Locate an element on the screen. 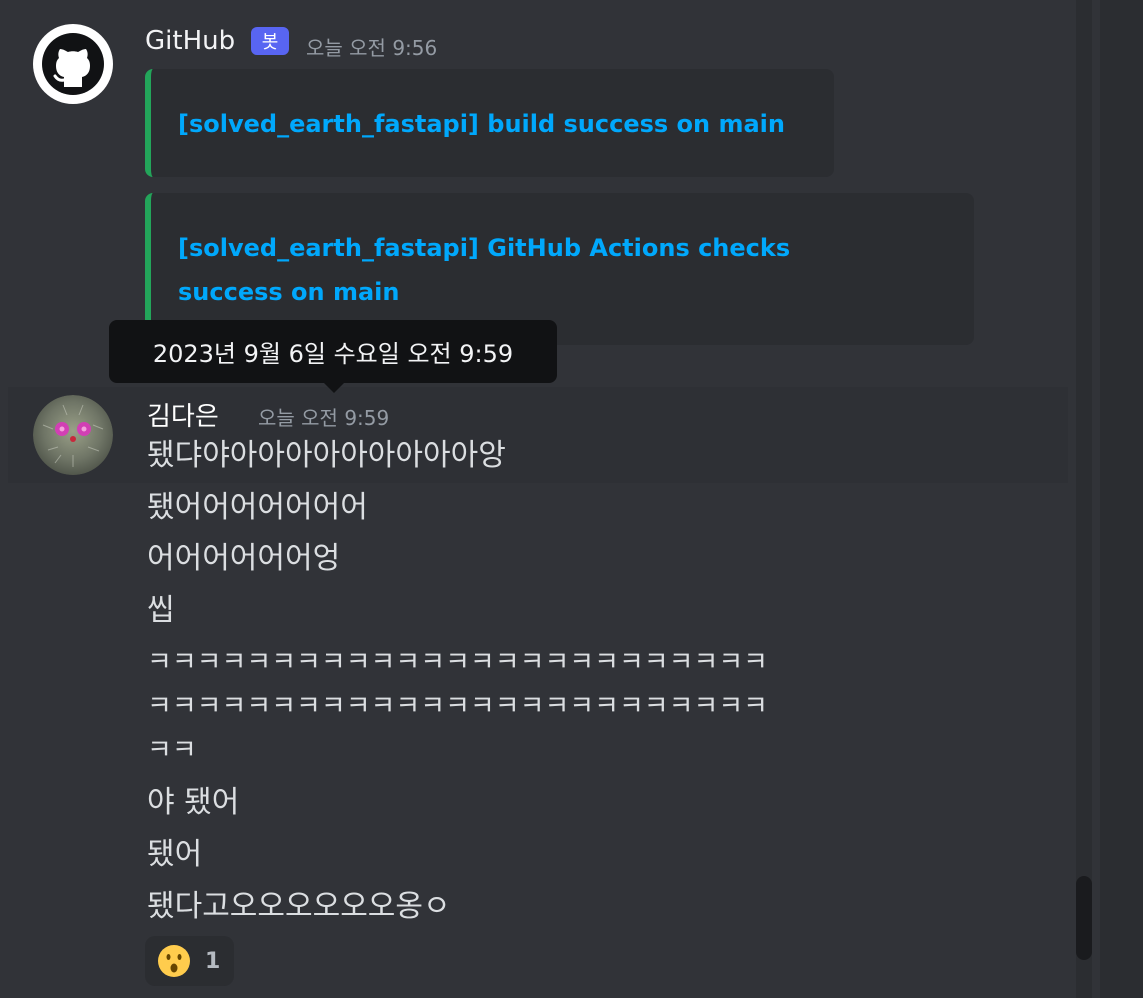  message-text: 야 됐어 is located at coordinates (193, 802).